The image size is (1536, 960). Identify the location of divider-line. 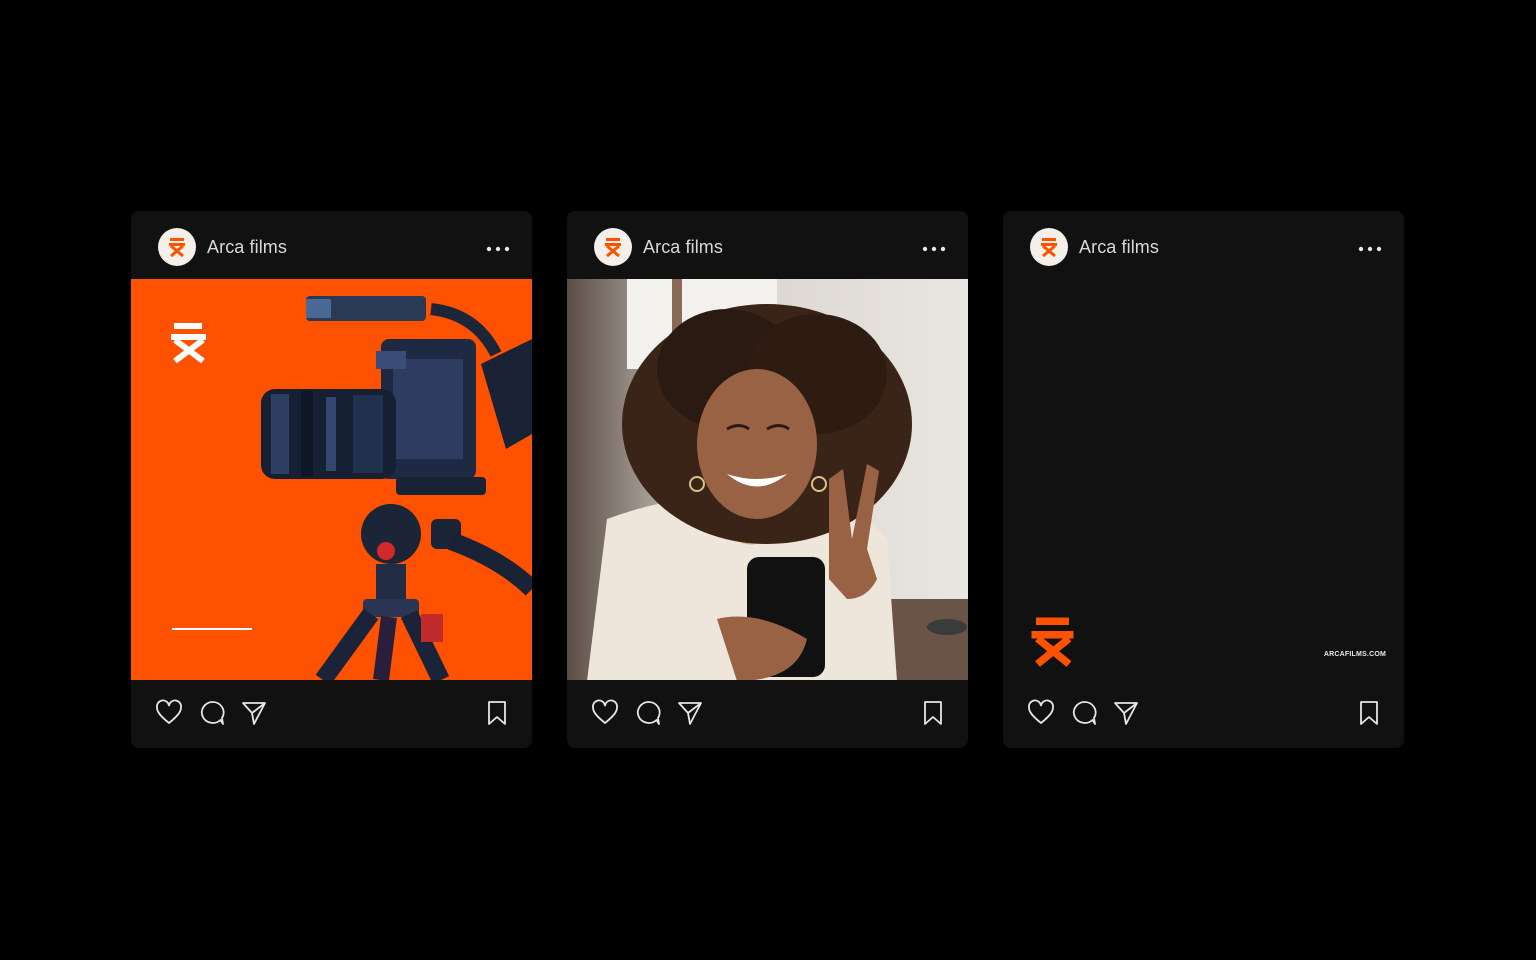
(212, 629).